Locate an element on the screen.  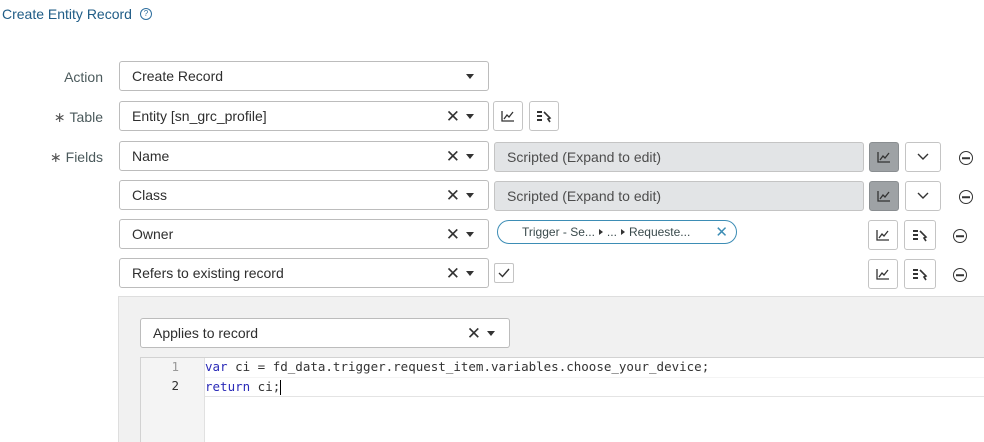
field-name-value: Refers to existing record is located at coordinates (208, 273).